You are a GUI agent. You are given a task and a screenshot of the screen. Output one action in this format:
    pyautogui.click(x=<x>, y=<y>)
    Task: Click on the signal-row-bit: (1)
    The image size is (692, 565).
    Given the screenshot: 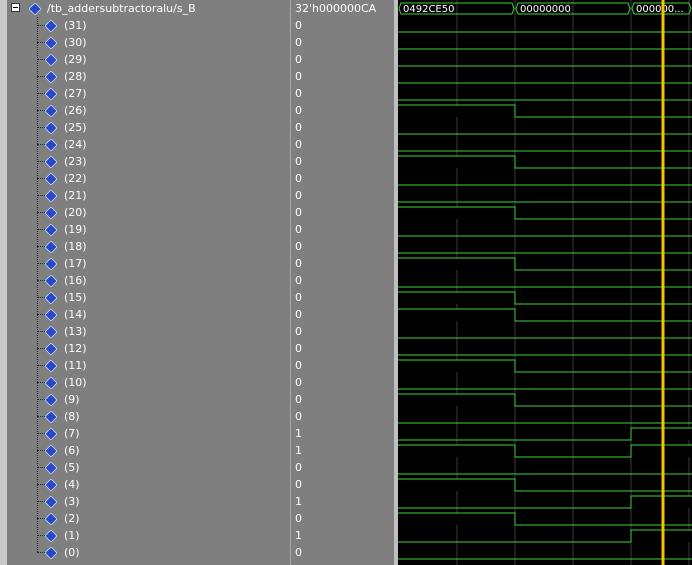 What is the action you would take?
    pyautogui.click(x=145, y=535)
    